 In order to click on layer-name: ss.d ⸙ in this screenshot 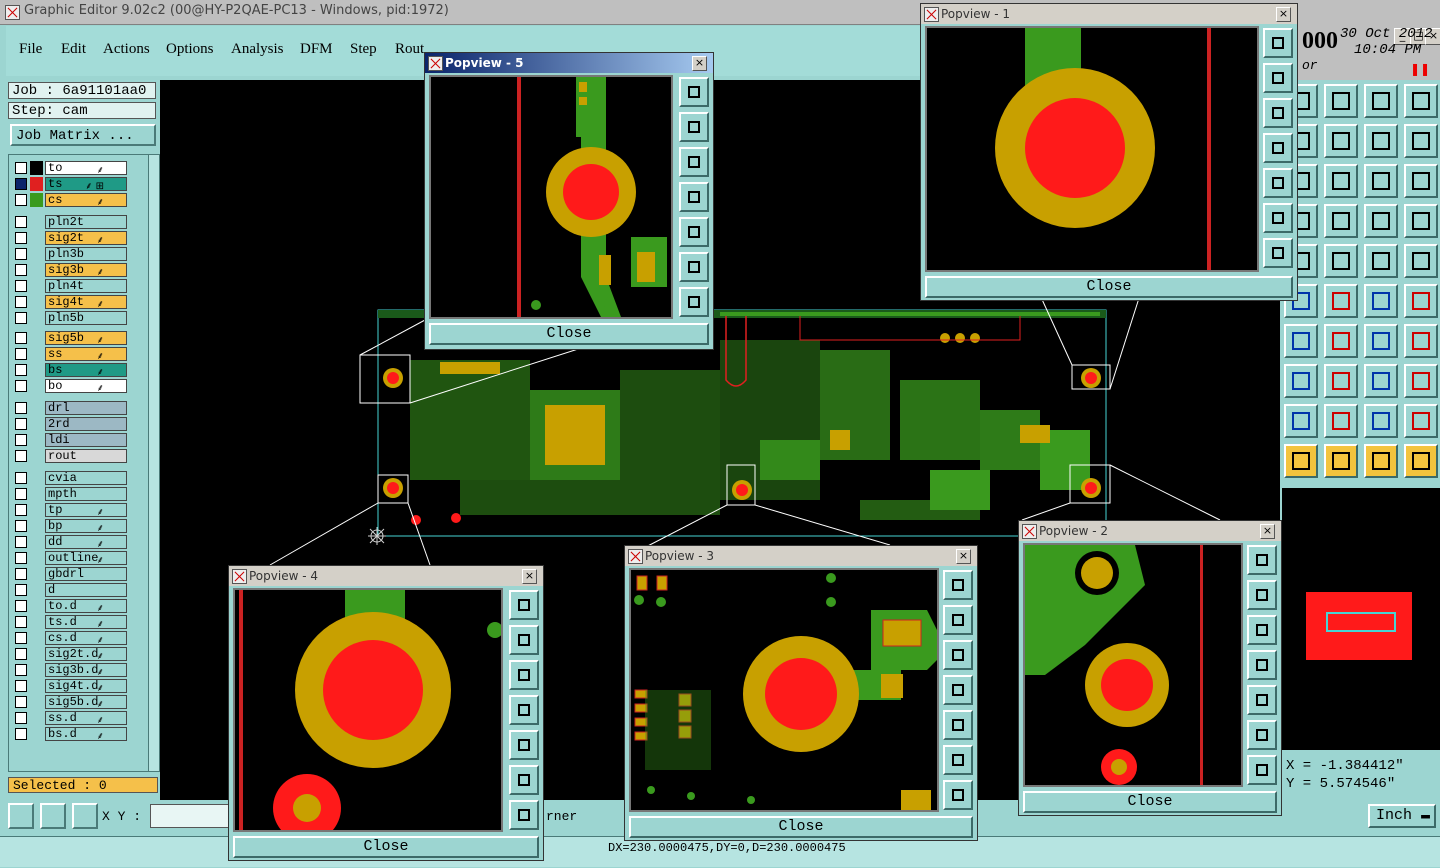, I will do `click(86, 718)`.